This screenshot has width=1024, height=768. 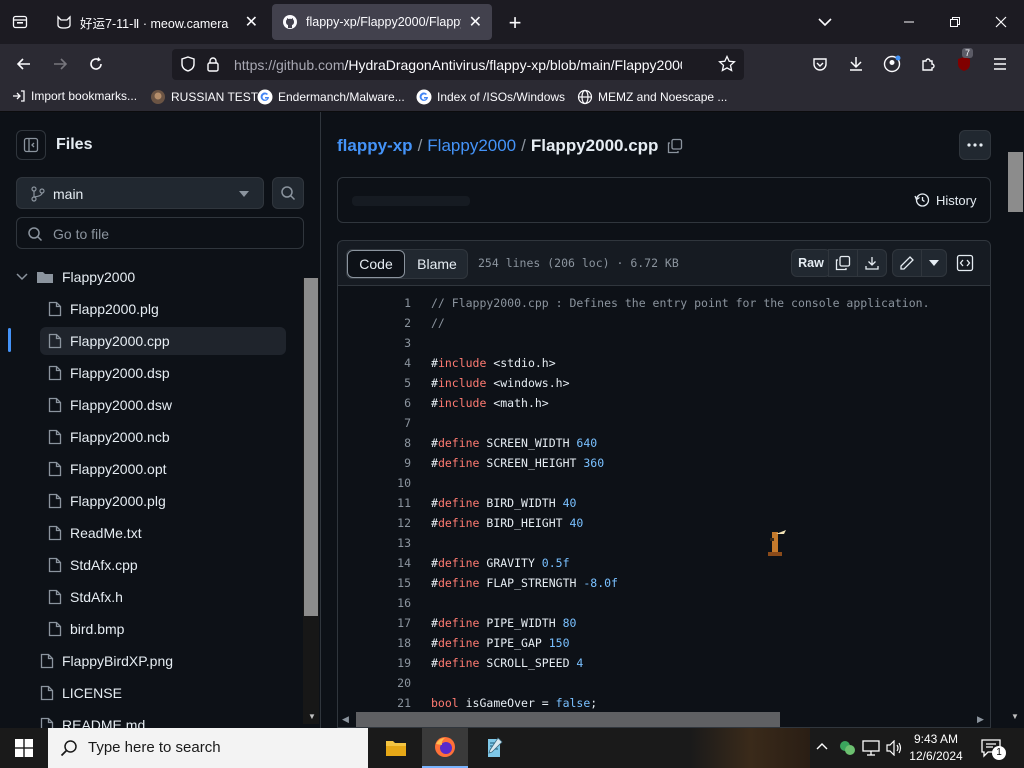 I want to click on tree-file-item: StdAfx.h, so click(x=163, y=597).